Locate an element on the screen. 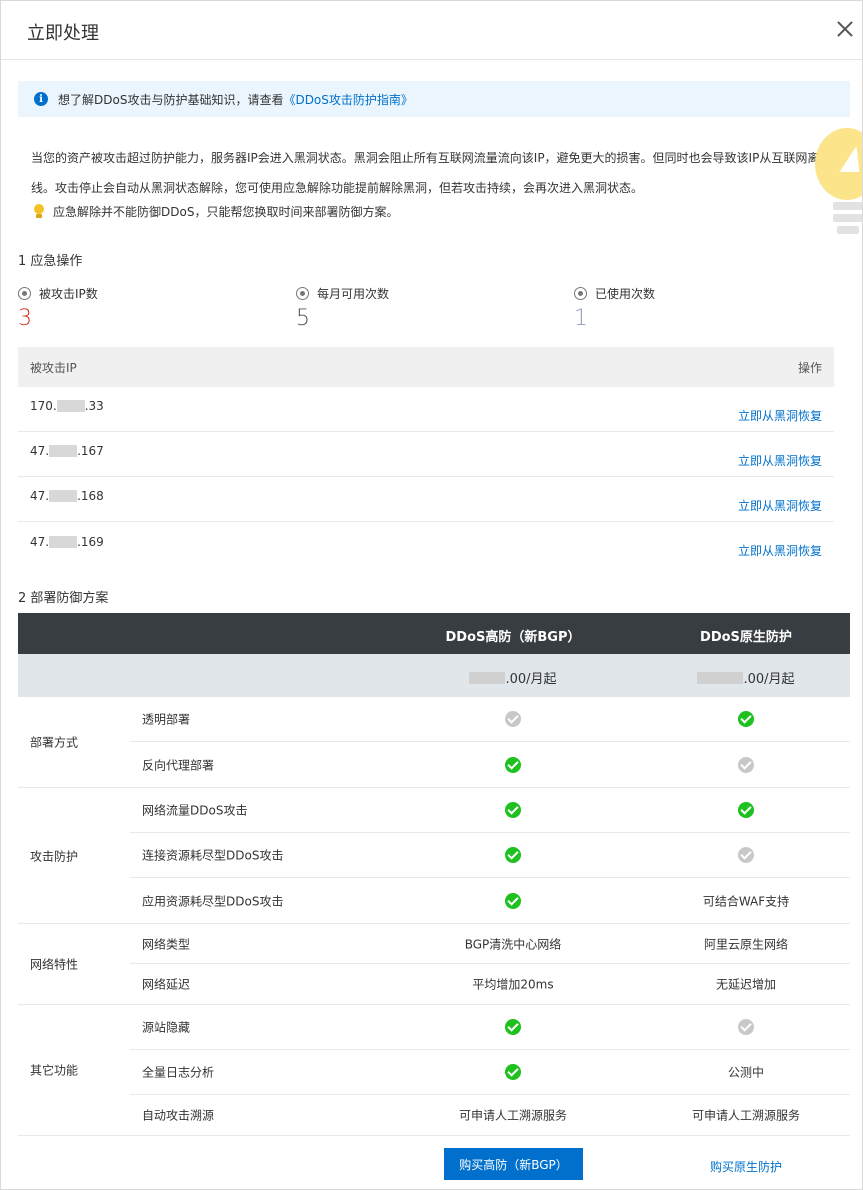 Image resolution: width=863 pixels, height=1190 pixels. notice-text: 想了解DDoS攻击与防护基础知识，请查看 is located at coordinates (171, 99).